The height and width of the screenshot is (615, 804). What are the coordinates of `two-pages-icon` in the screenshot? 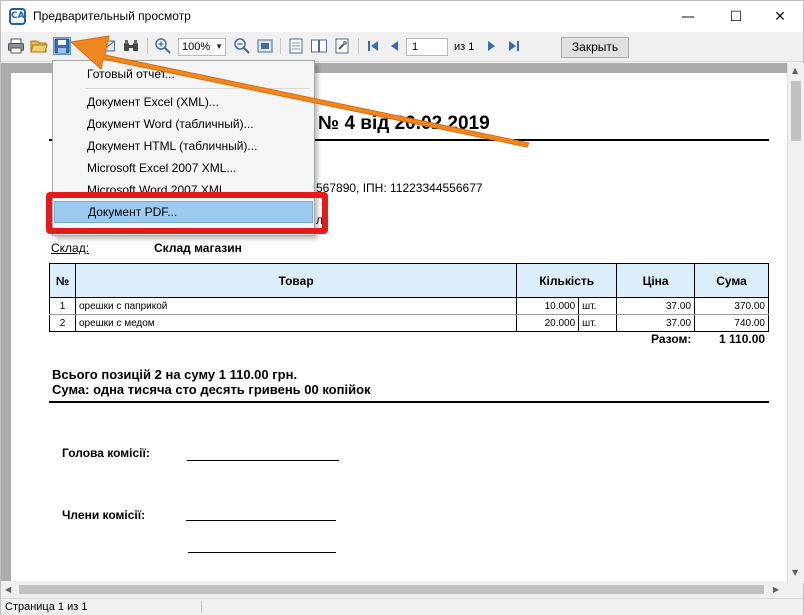 It's located at (319, 46).